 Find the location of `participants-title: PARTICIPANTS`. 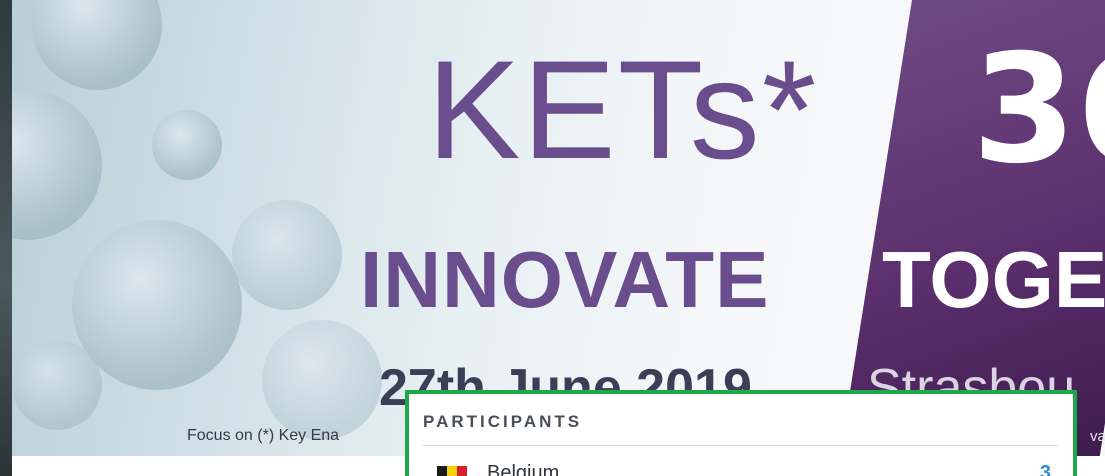

participants-title: PARTICIPANTS is located at coordinates (503, 421).